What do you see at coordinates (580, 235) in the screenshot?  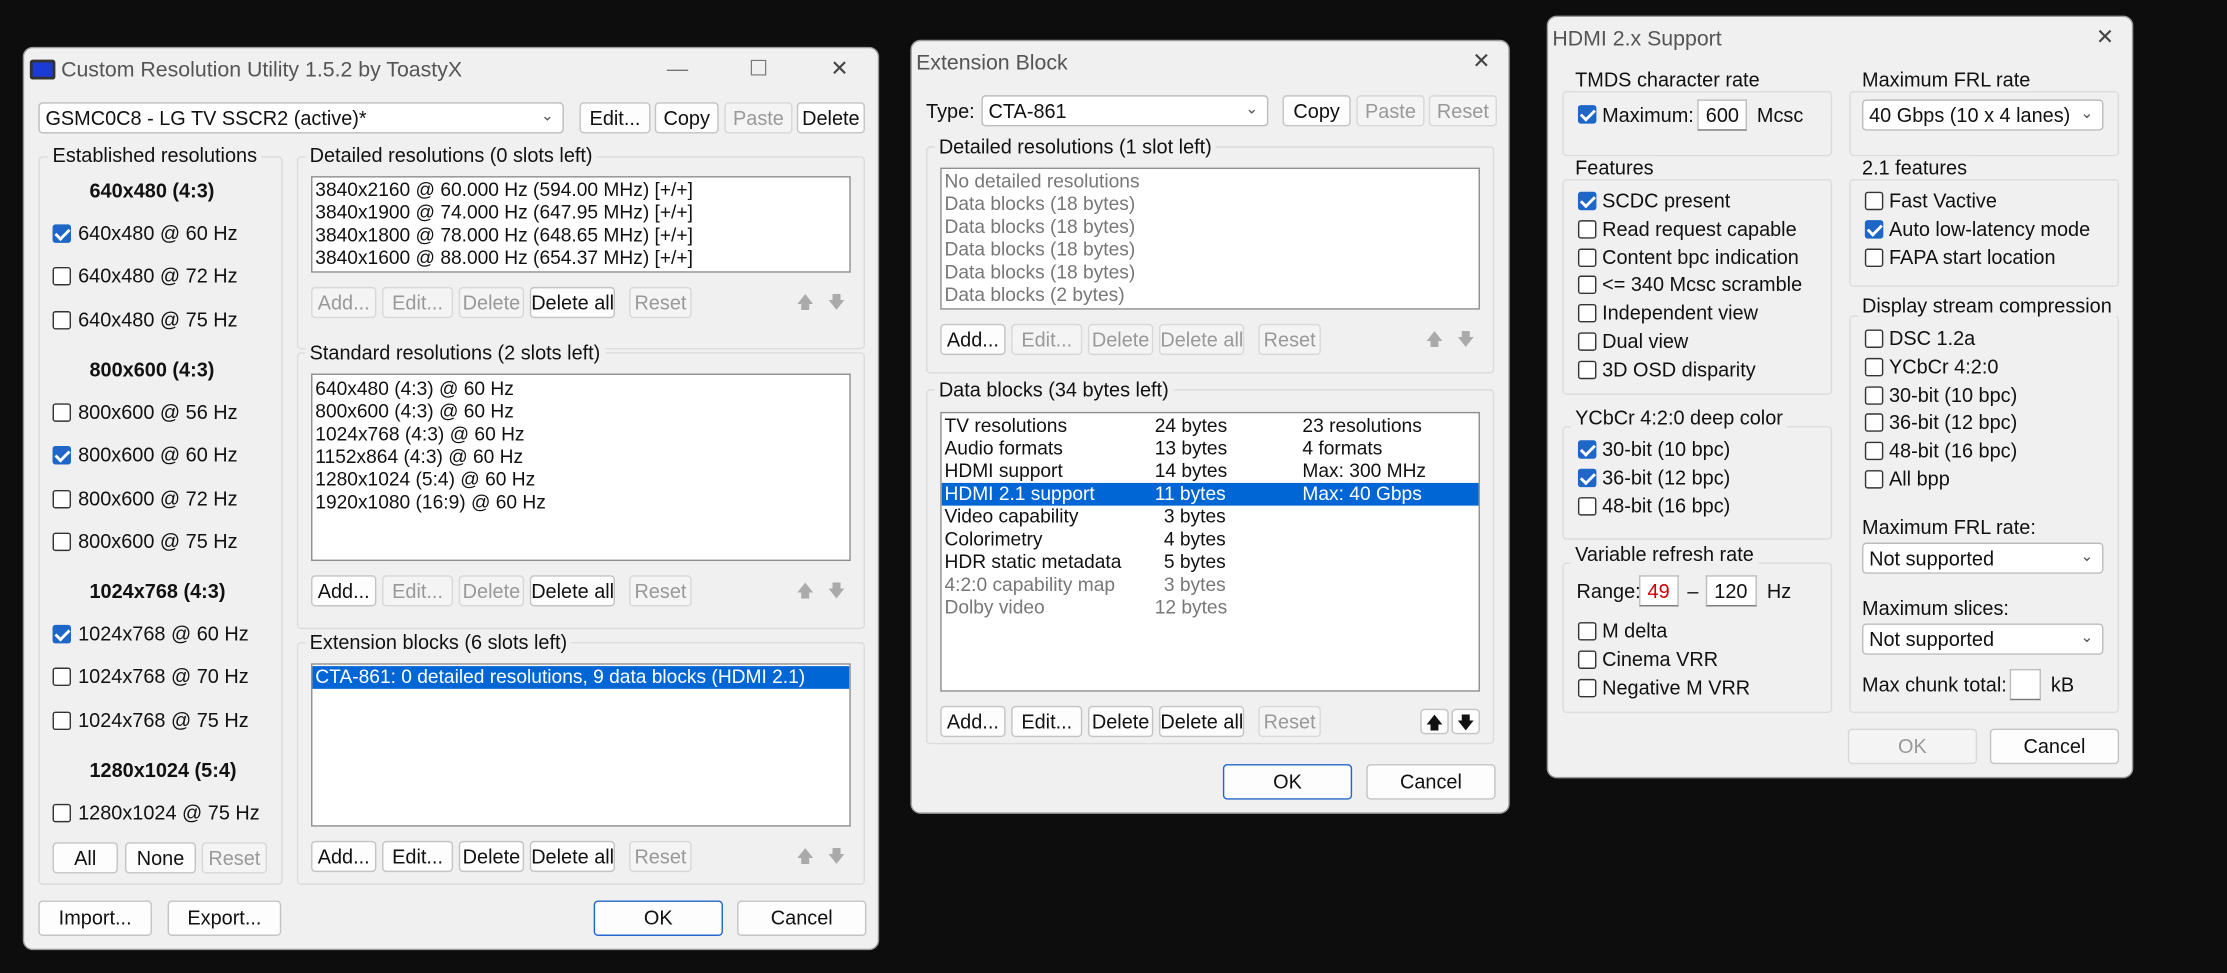 I see `list-item: 3840x1800 @ 78.000 Hz (648.65 MHz) [+/+]` at bounding box center [580, 235].